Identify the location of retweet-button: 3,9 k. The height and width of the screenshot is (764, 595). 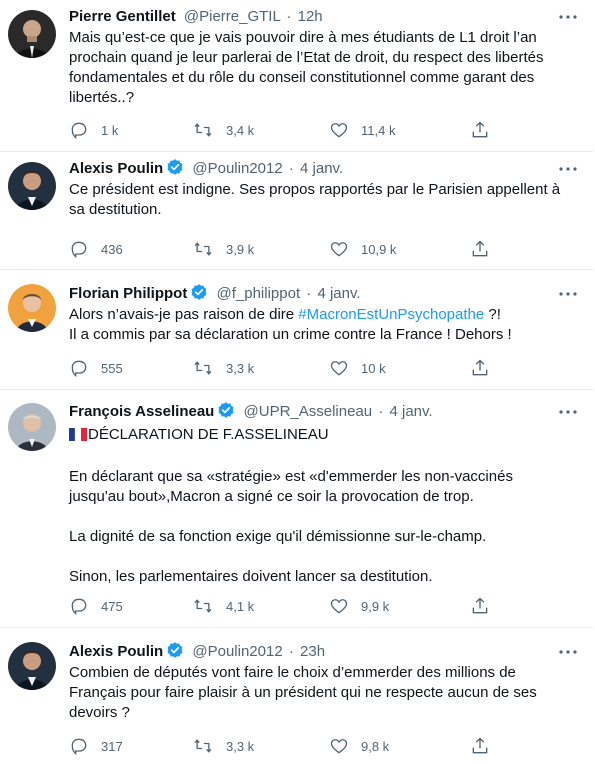
(223, 249).